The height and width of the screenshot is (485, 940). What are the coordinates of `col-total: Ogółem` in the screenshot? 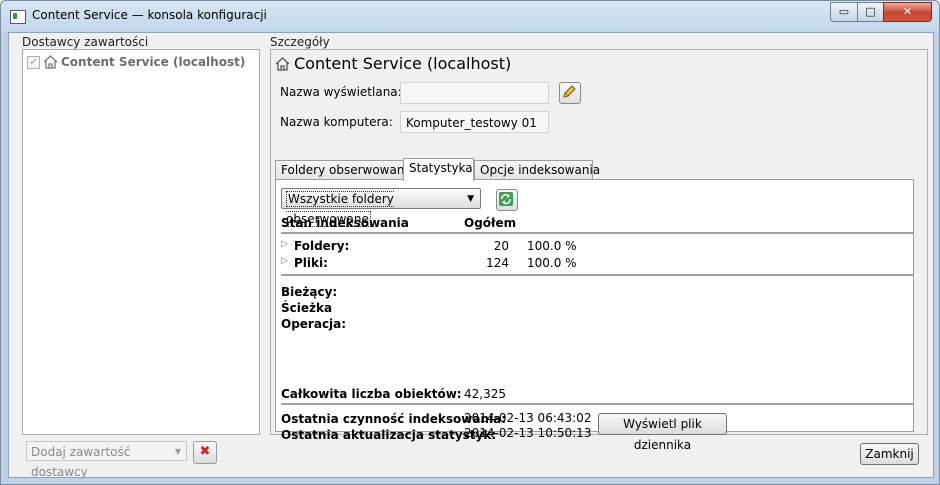 It's located at (490, 223).